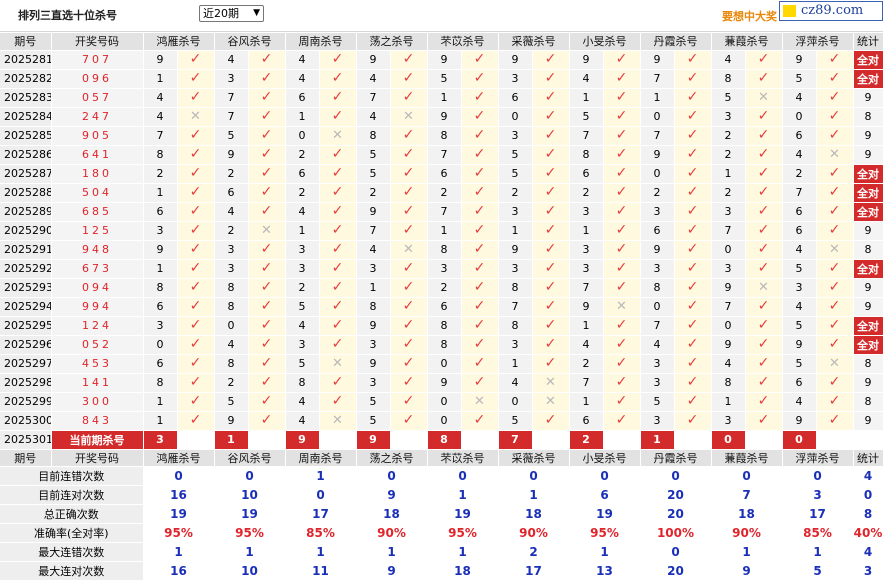 This screenshot has width=883, height=582. Describe the element at coordinates (97, 193) in the screenshot. I see `draw-number-cell: 504` at that location.